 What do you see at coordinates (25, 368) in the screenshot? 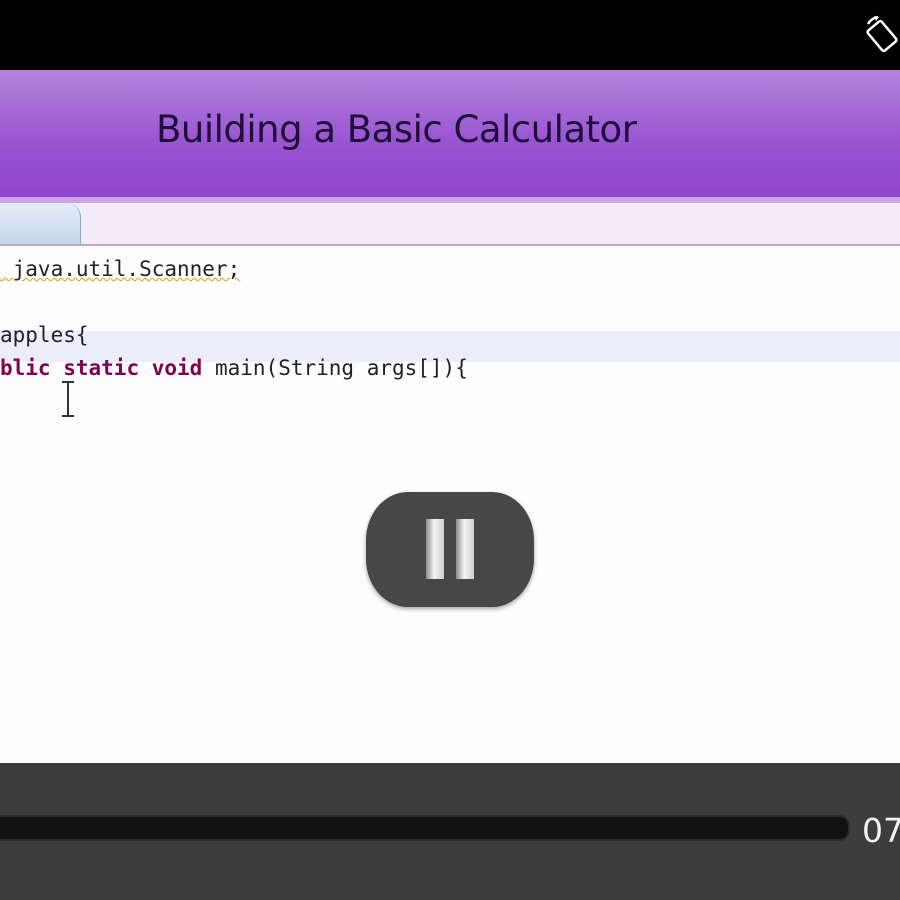
I see `code-keyword-public: blic` at bounding box center [25, 368].